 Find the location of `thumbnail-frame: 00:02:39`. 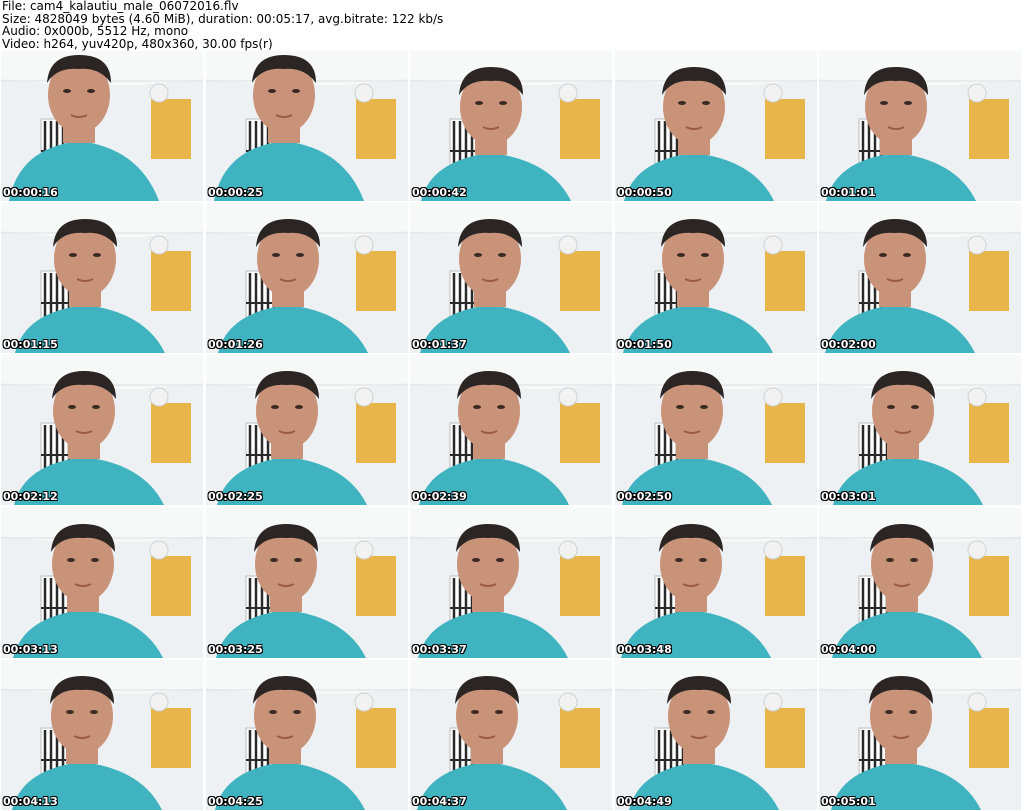

thumbnail-frame: 00:02:39 is located at coordinates (511, 430).